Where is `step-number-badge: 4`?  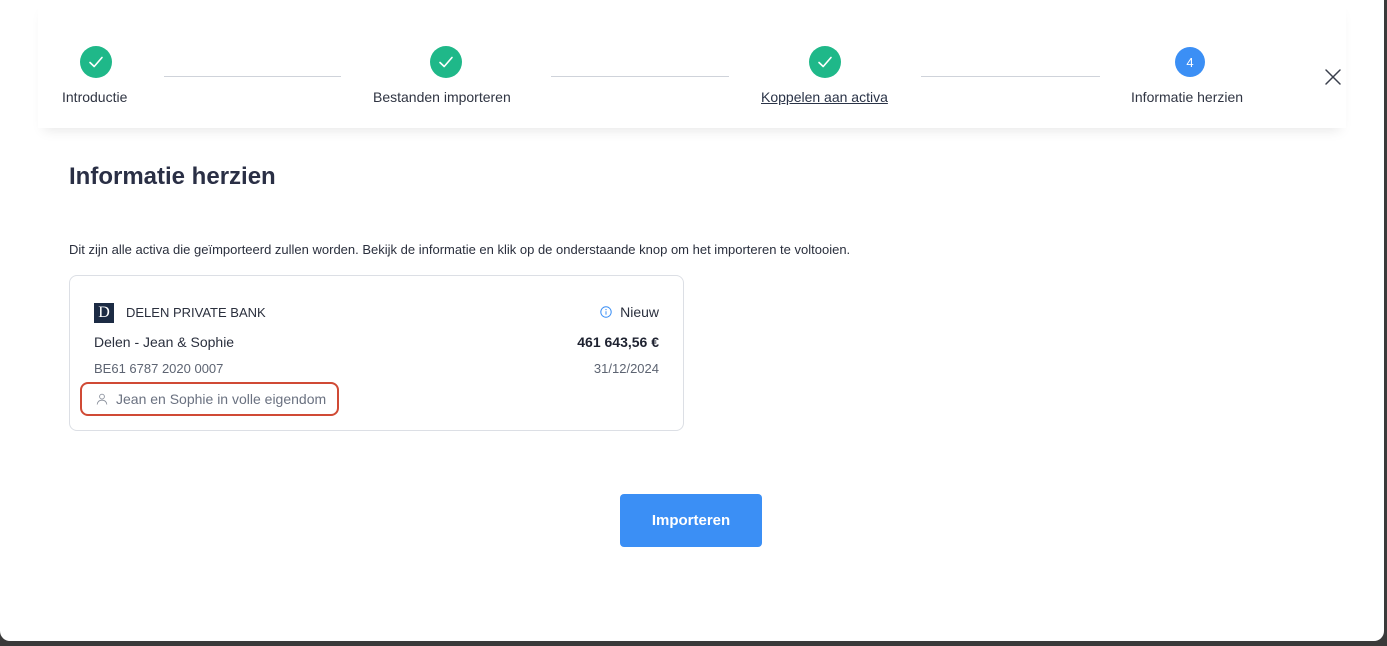 step-number-badge: 4 is located at coordinates (1190, 62).